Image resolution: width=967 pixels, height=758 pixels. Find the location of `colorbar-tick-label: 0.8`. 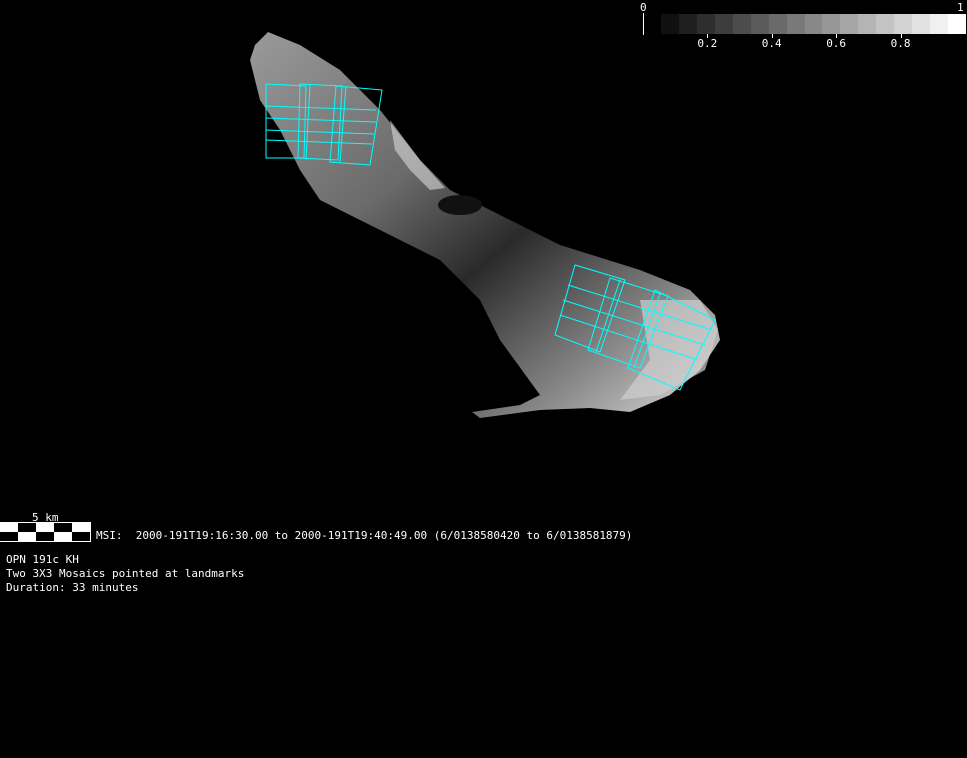

colorbar-tick-label: 0.8 is located at coordinates (900, 43).